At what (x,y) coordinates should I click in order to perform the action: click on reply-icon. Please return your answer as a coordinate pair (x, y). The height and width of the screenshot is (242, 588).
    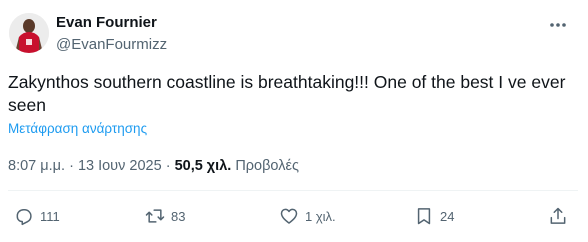
    Looking at the image, I should click on (24, 217).